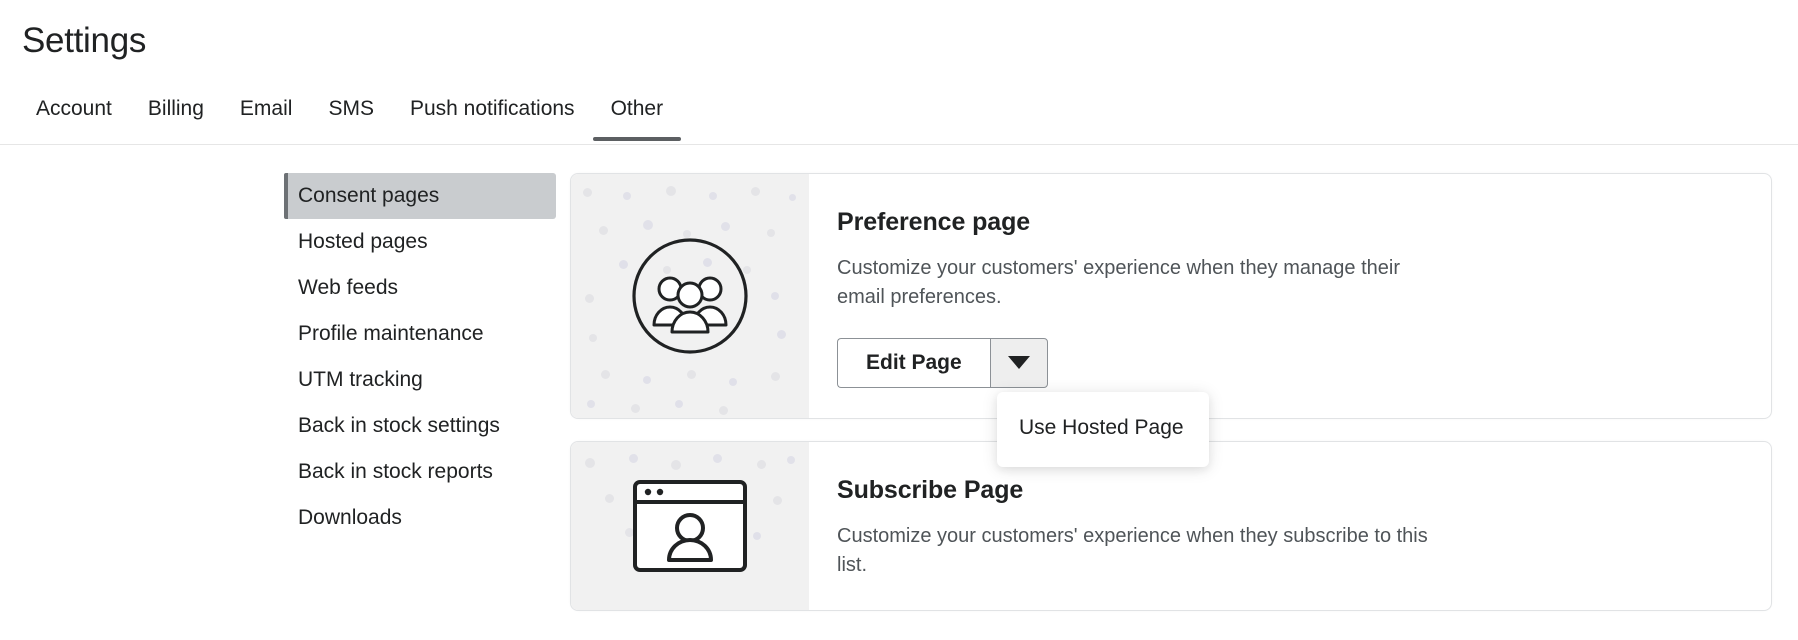 Image resolution: width=1798 pixels, height=640 pixels. I want to click on page-header: Settings, so click(899, 30).